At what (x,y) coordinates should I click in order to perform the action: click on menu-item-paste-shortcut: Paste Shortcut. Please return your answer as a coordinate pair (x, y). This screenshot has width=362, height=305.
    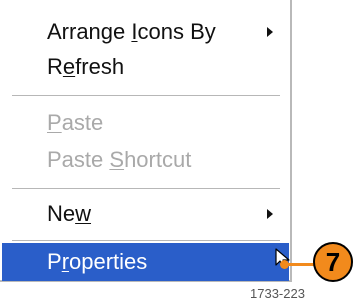
    Looking at the image, I should click on (145, 160).